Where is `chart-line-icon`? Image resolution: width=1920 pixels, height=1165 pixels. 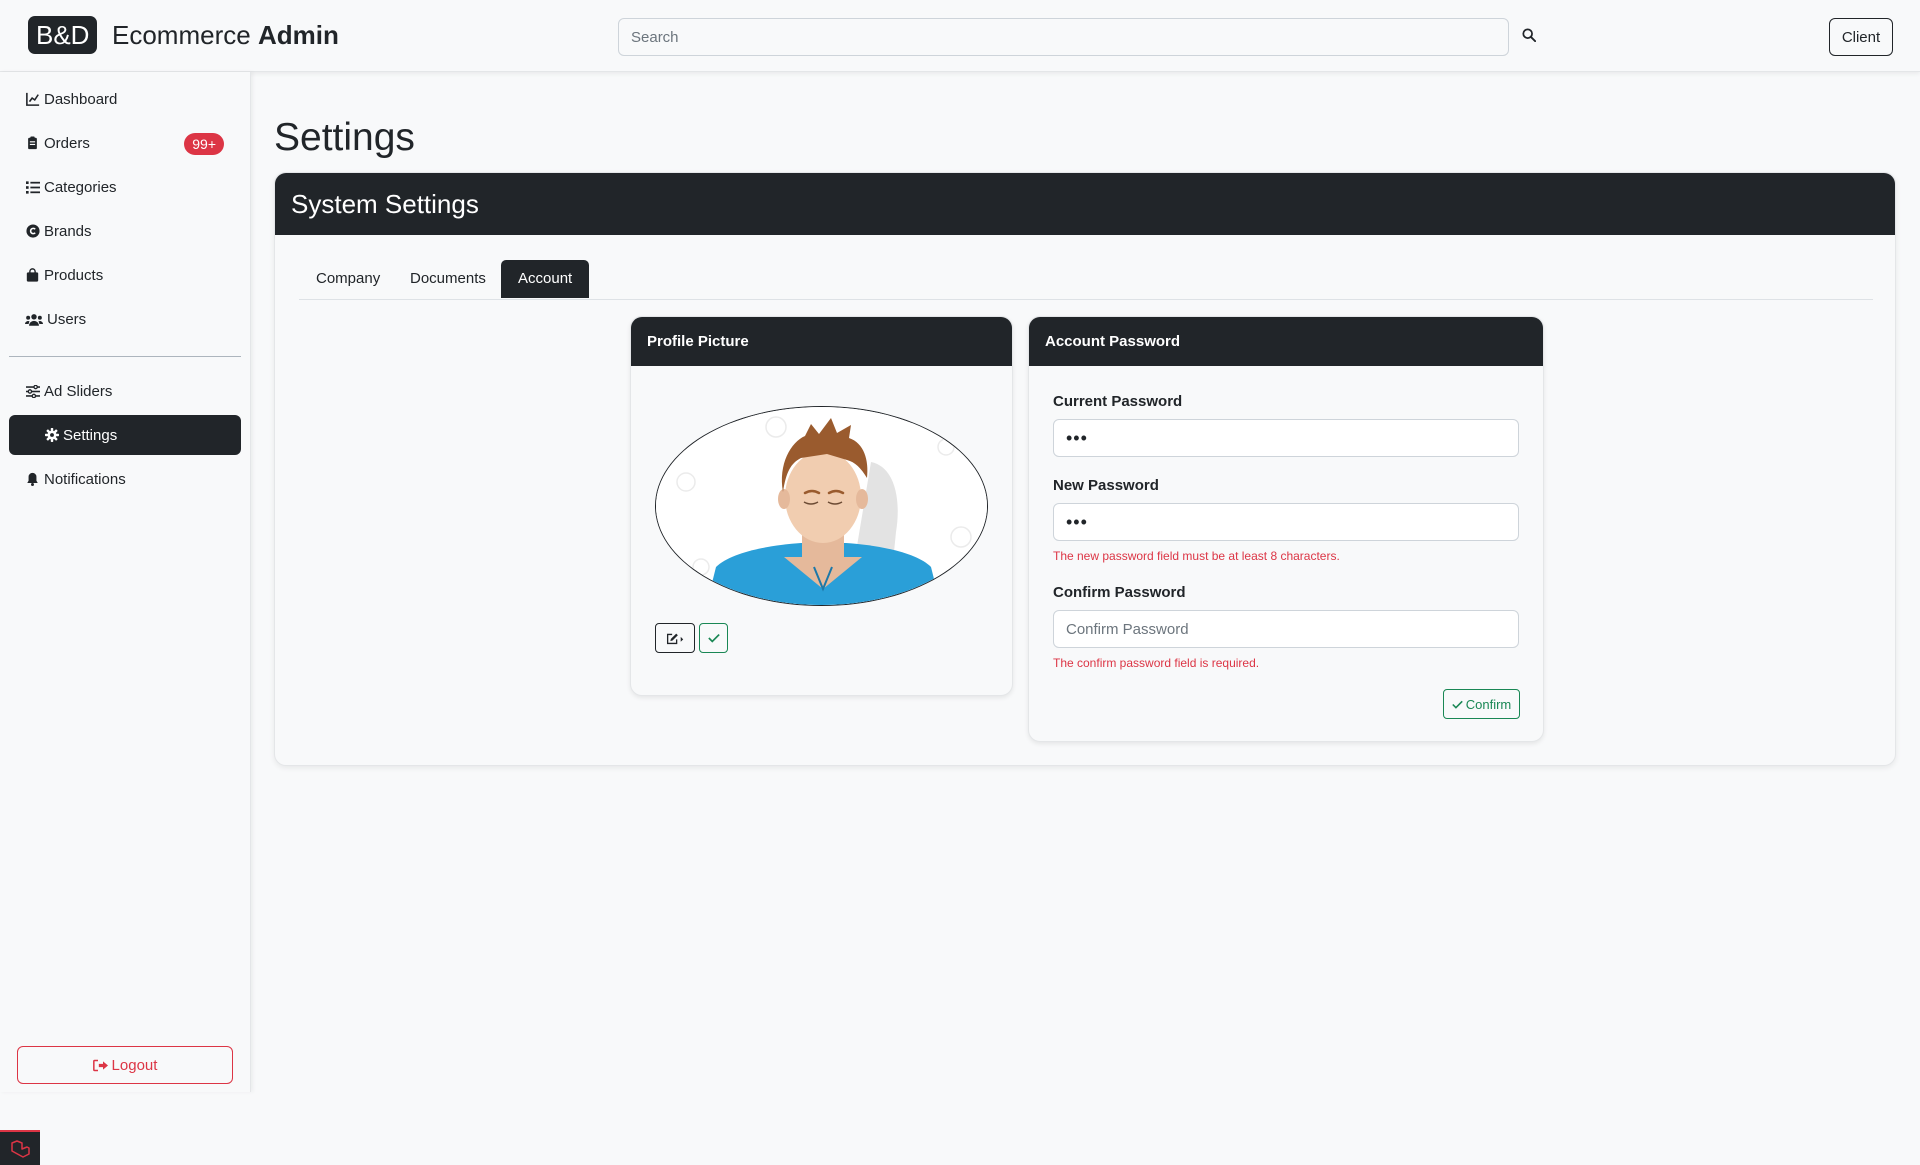
chart-line-icon is located at coordinates (32, 99).